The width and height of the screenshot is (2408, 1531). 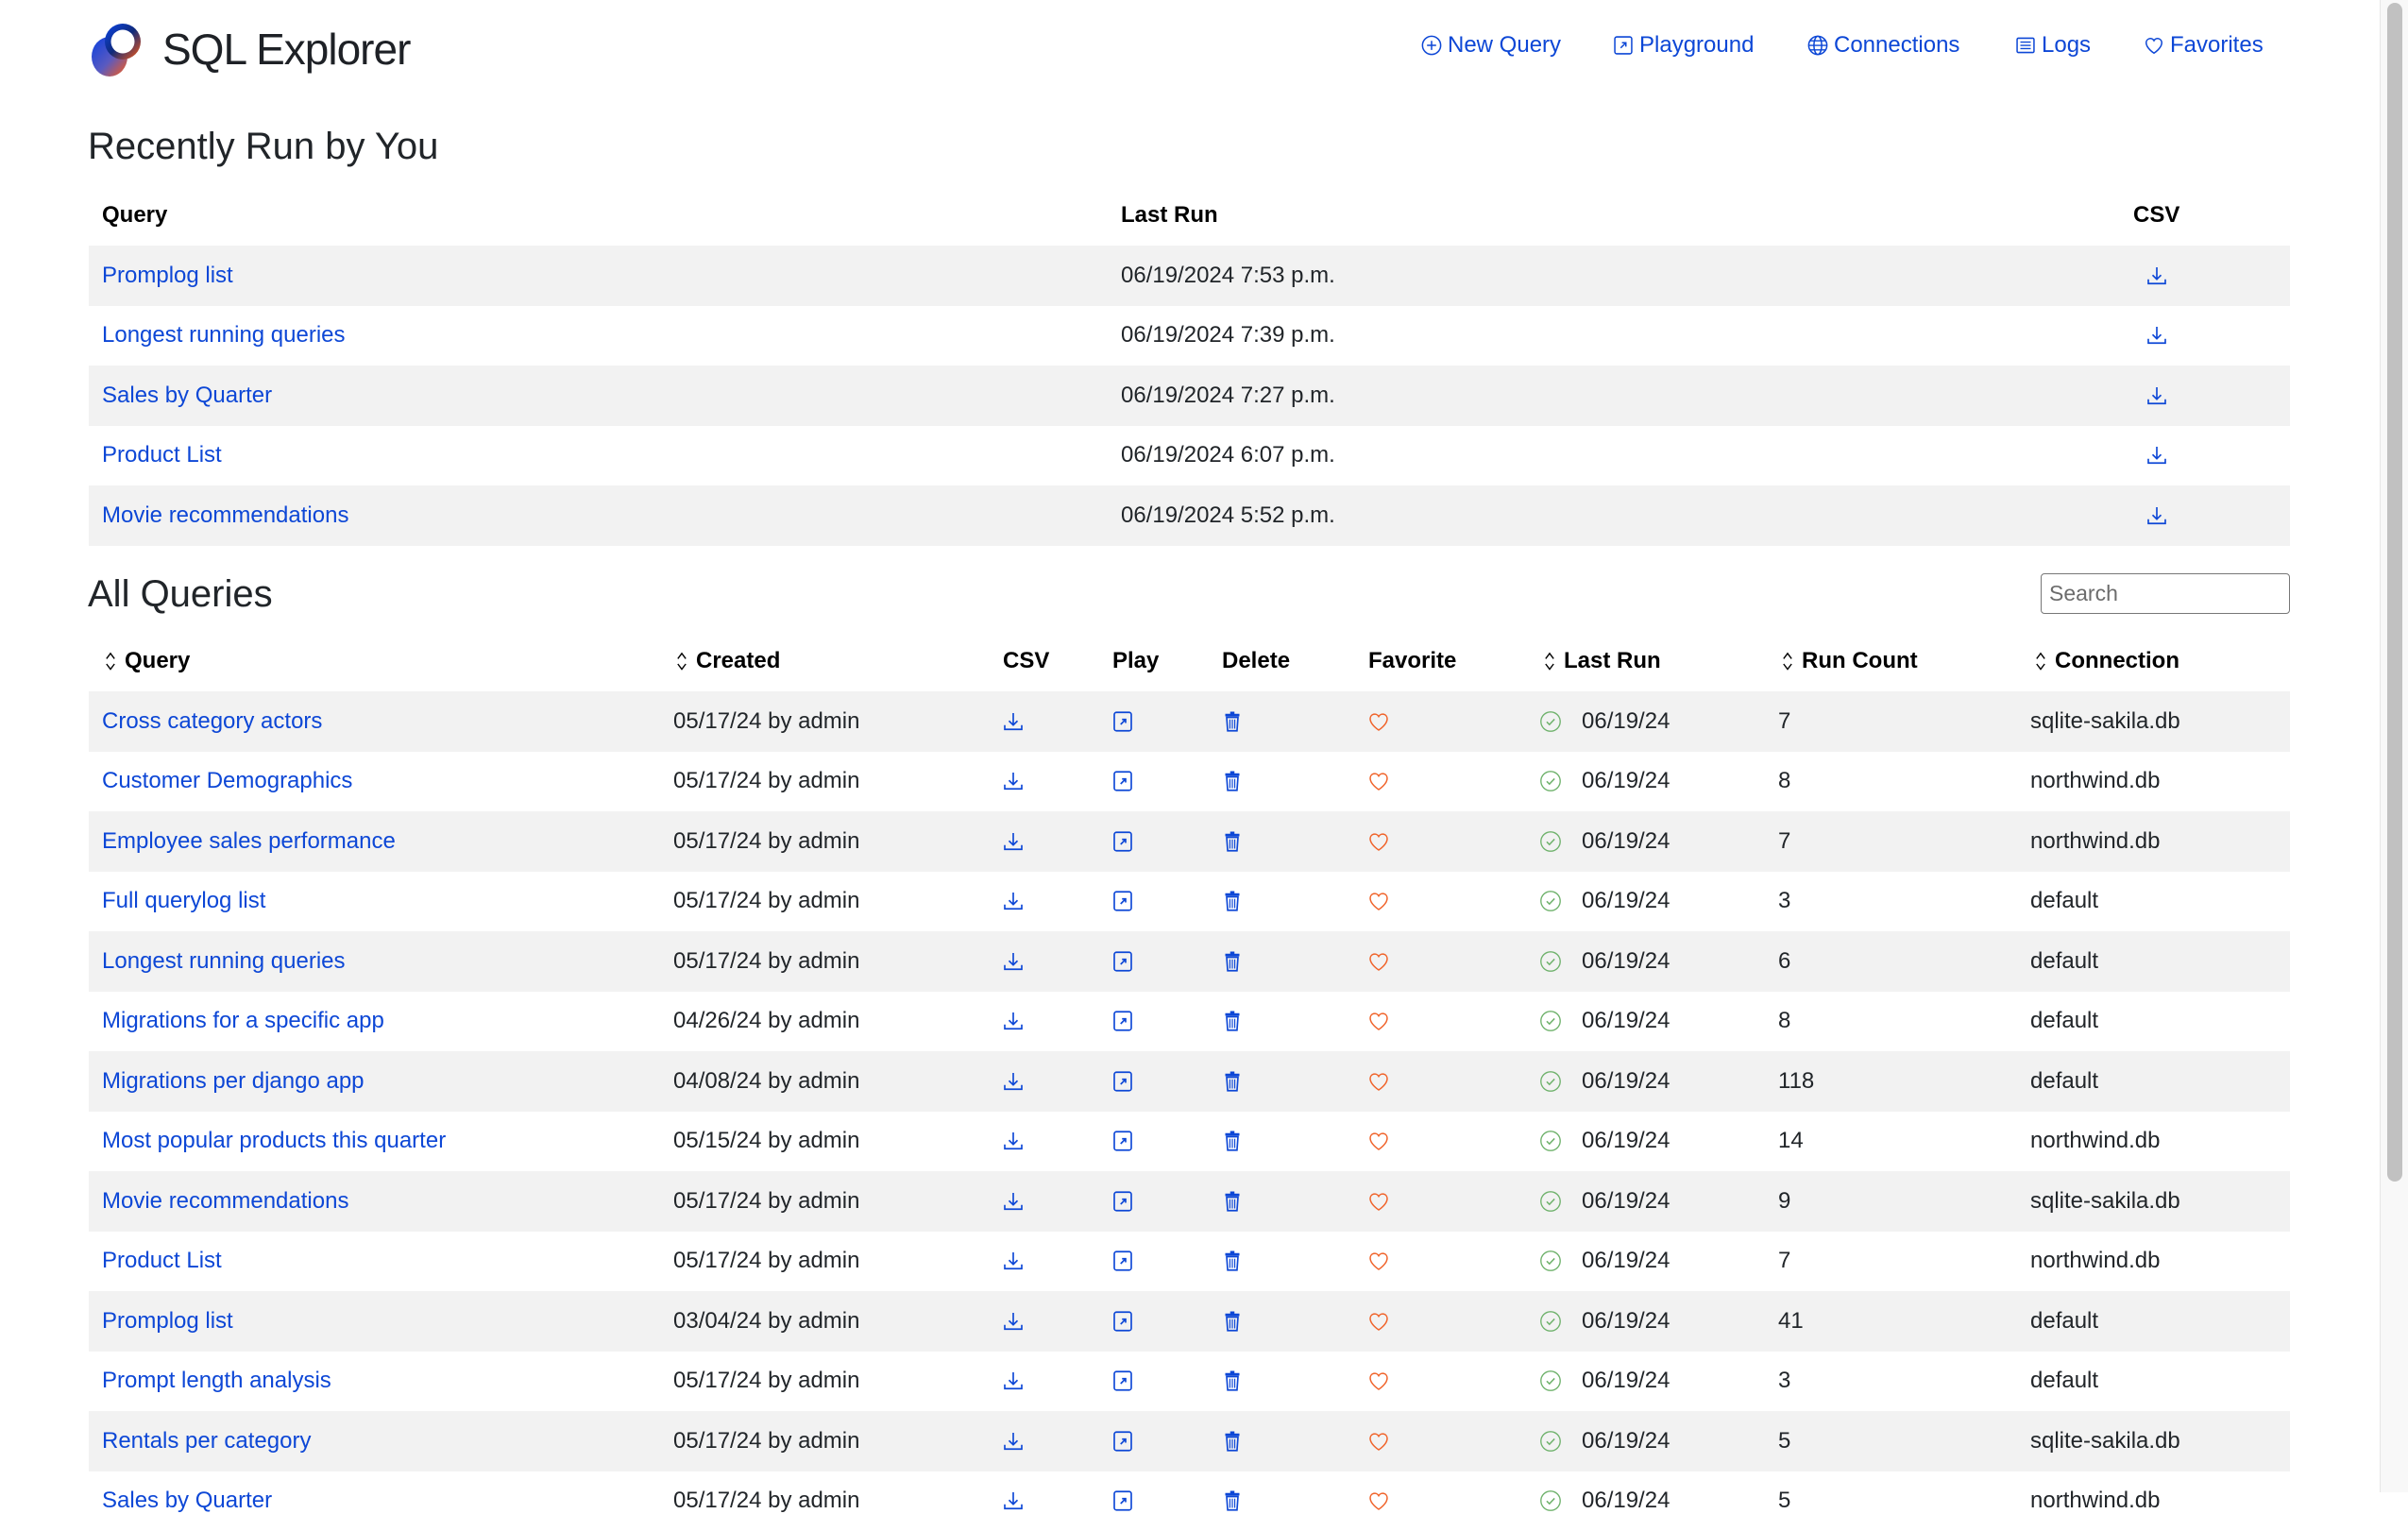 What do you see at coordinates (2053, 45) in the screenshot?
I see `nav-logs: Logs` at bounding box center [2053, 45].